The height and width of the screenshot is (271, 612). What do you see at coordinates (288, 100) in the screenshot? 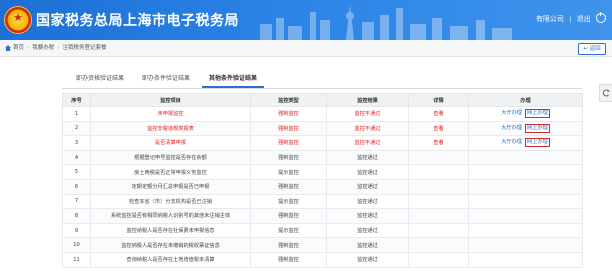
I see `col-header-type: 监控类型` at bounding box center [288, 100].